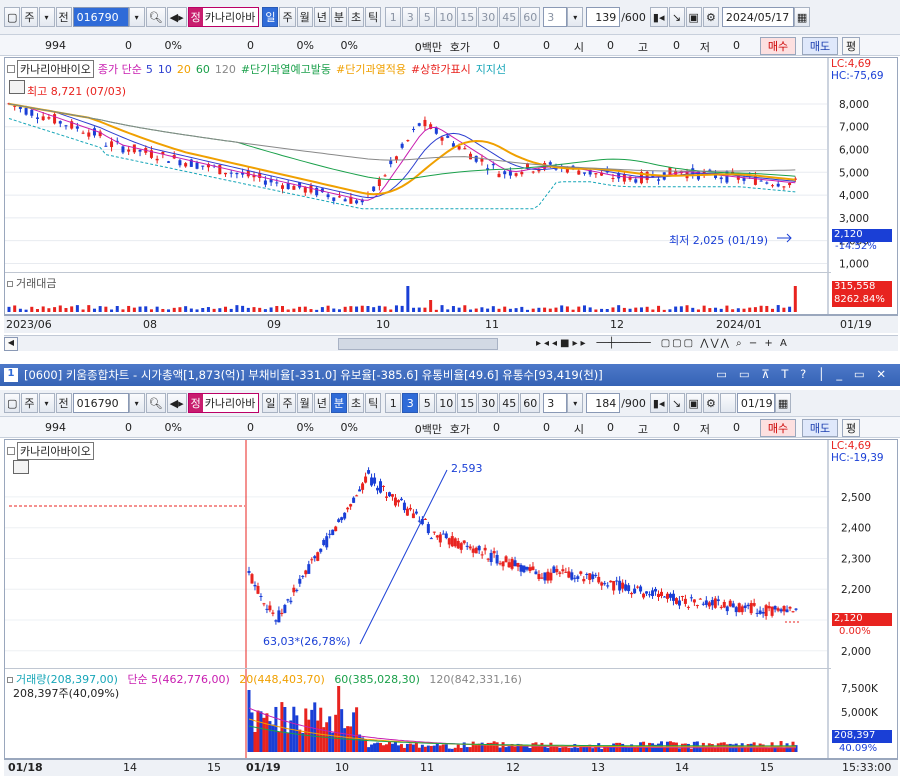 The height and width of the screenshot is (776, 900). Describe the element at coordinates (446, 403) in the screenshot. I see `bottom-minute-10: 10` at that location.